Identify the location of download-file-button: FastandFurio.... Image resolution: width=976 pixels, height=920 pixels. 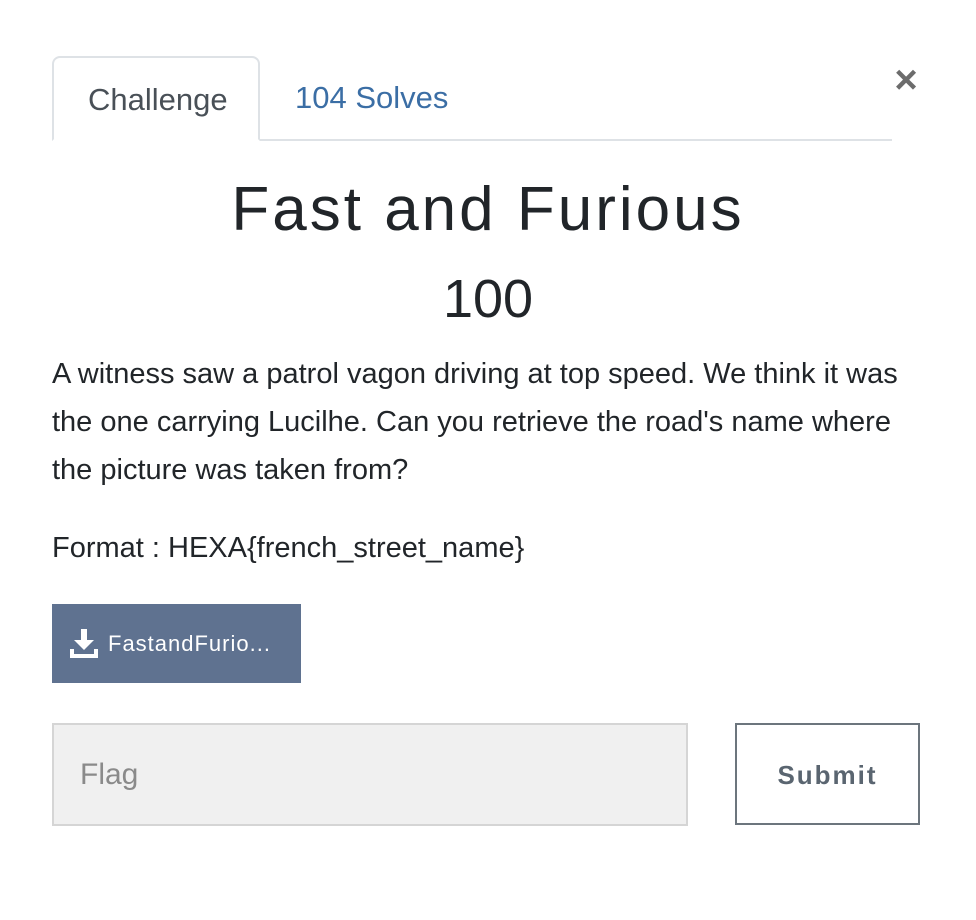
(176, 643).